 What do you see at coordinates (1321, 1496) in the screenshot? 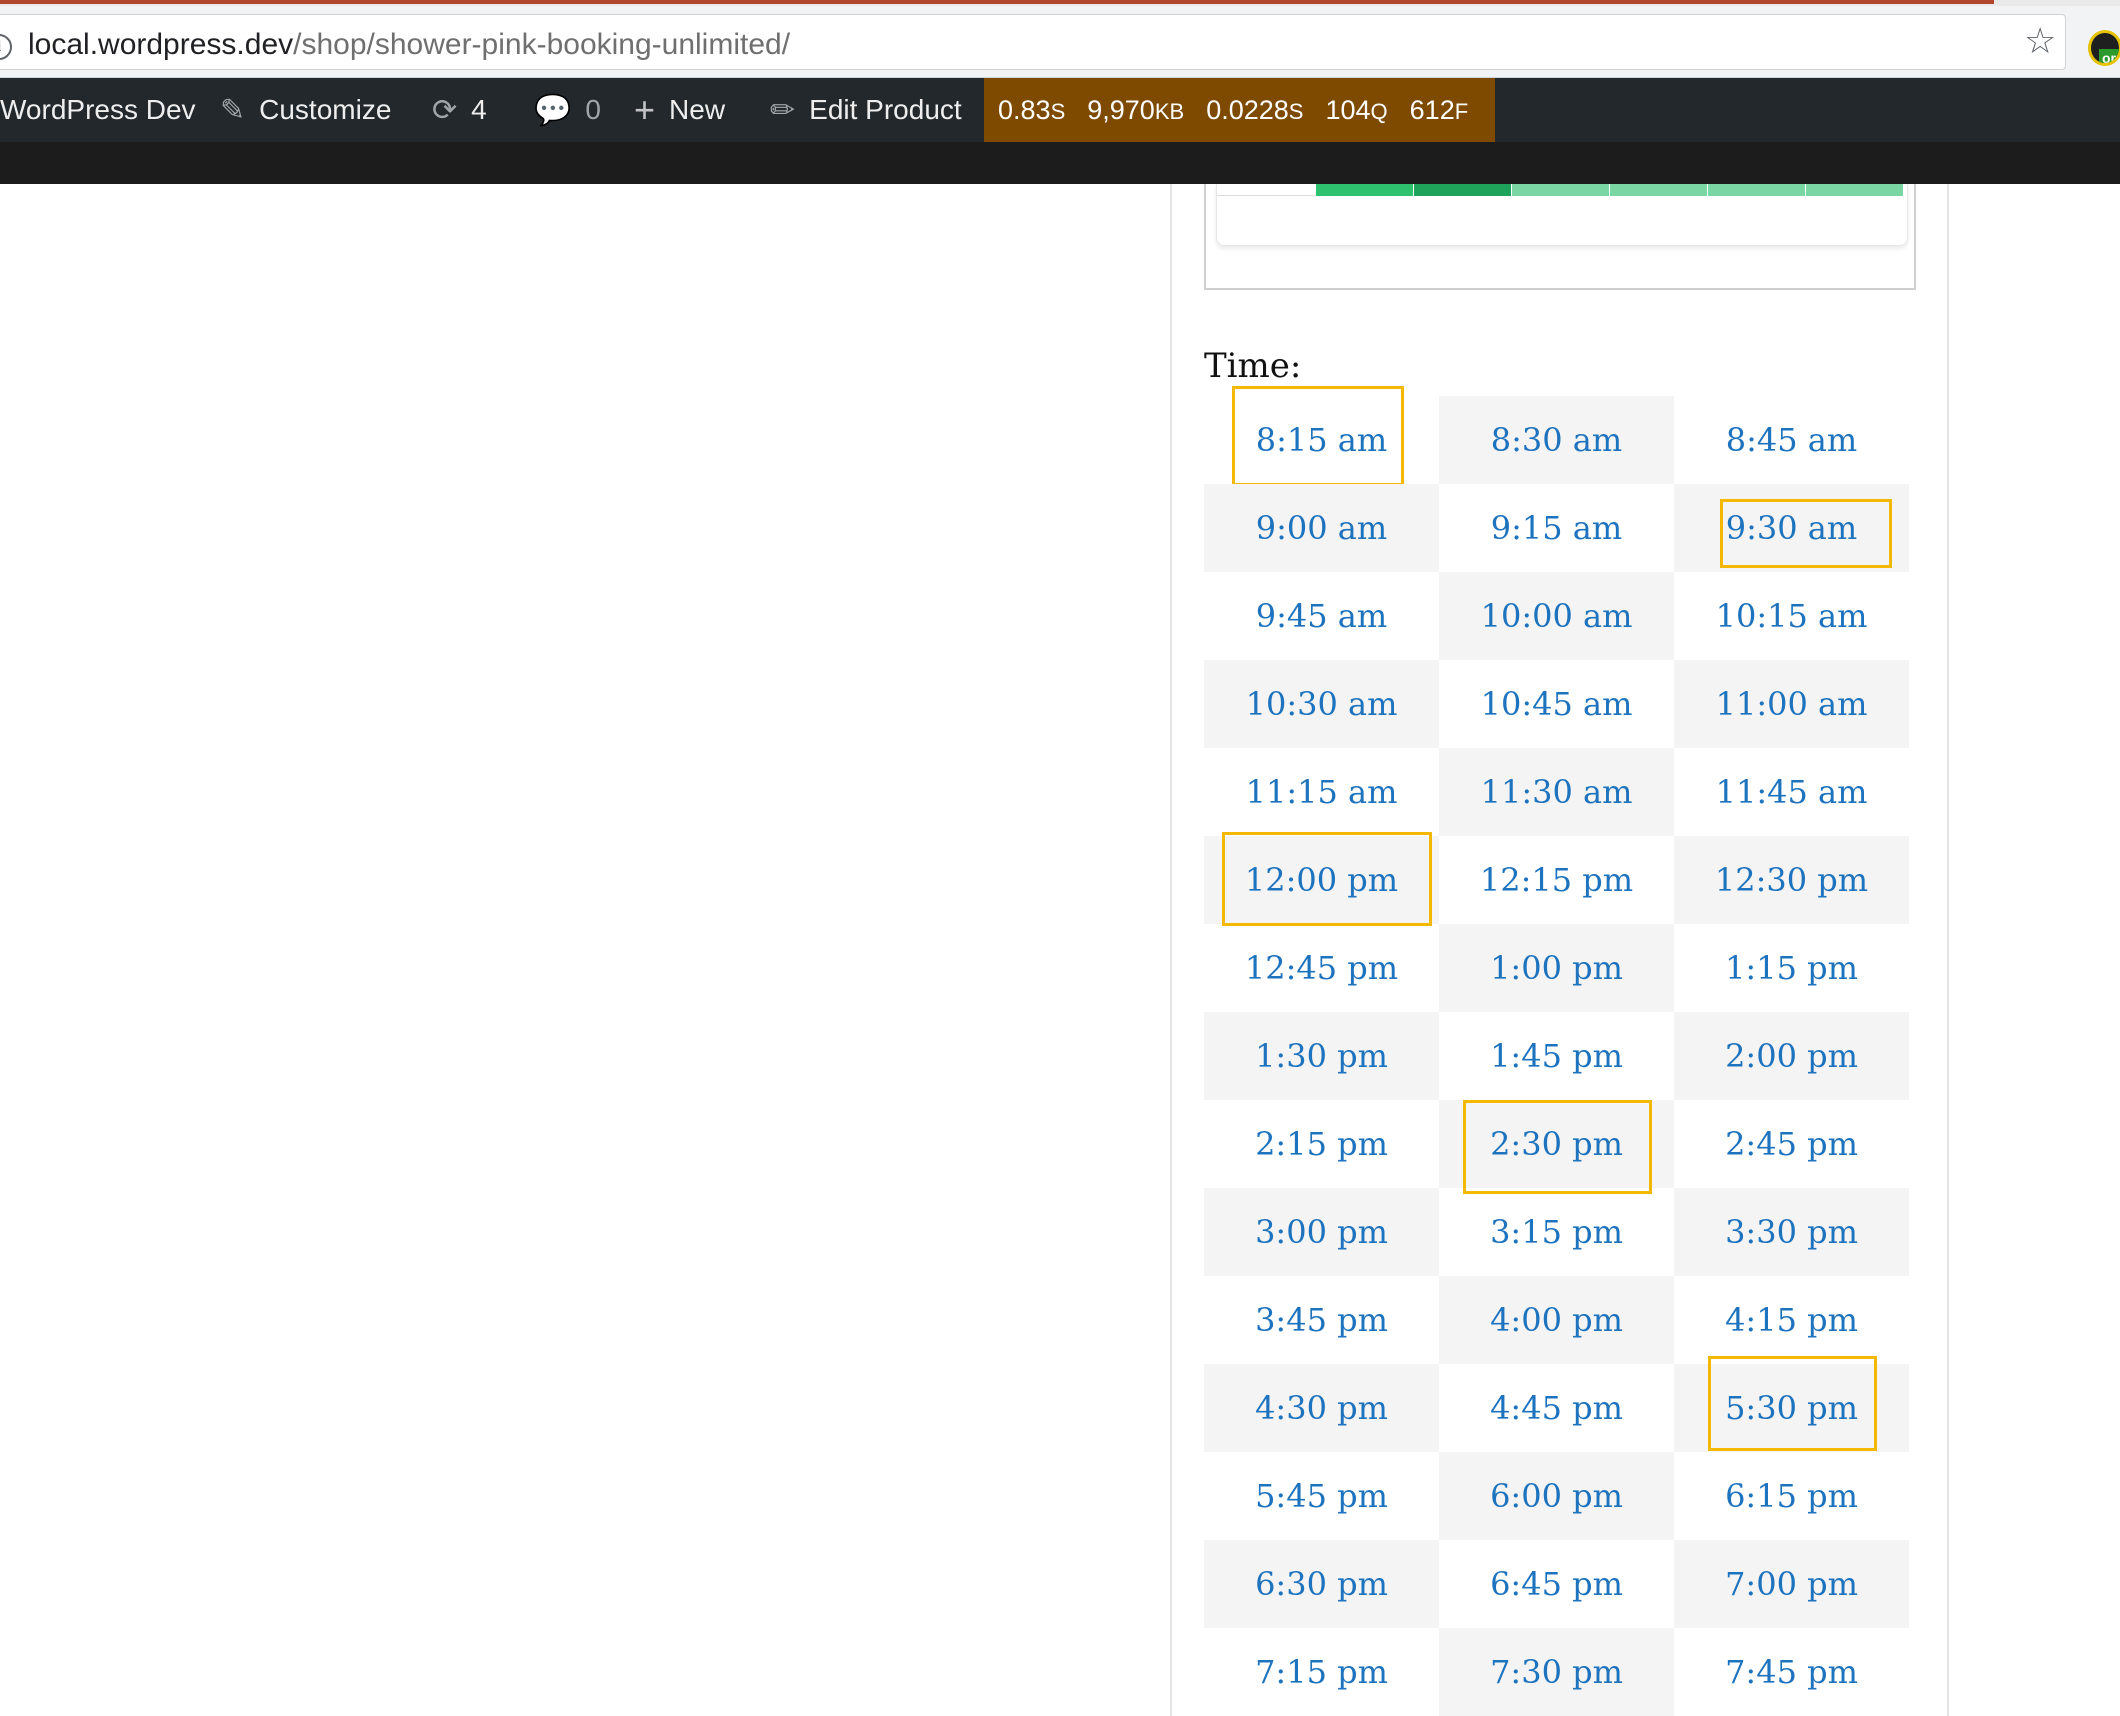
I see `time-slot: 5:45 pm` at bounding box center [1321, 1496].